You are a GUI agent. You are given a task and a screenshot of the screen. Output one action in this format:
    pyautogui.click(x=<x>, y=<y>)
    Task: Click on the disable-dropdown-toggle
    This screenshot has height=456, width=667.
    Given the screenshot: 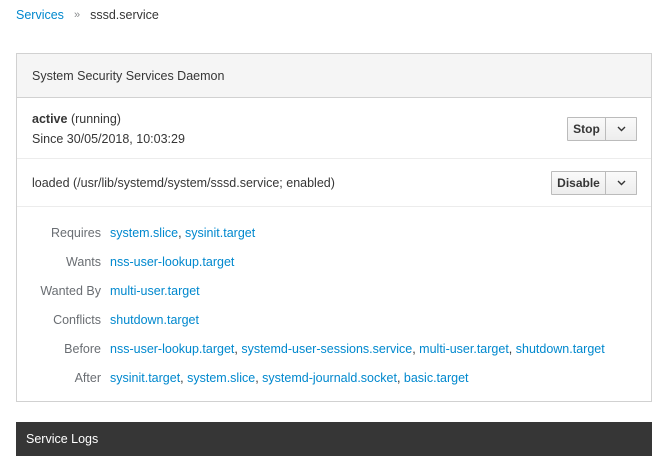 What is the action you would take?
    pyautogui.click(x=621, y=183)
    